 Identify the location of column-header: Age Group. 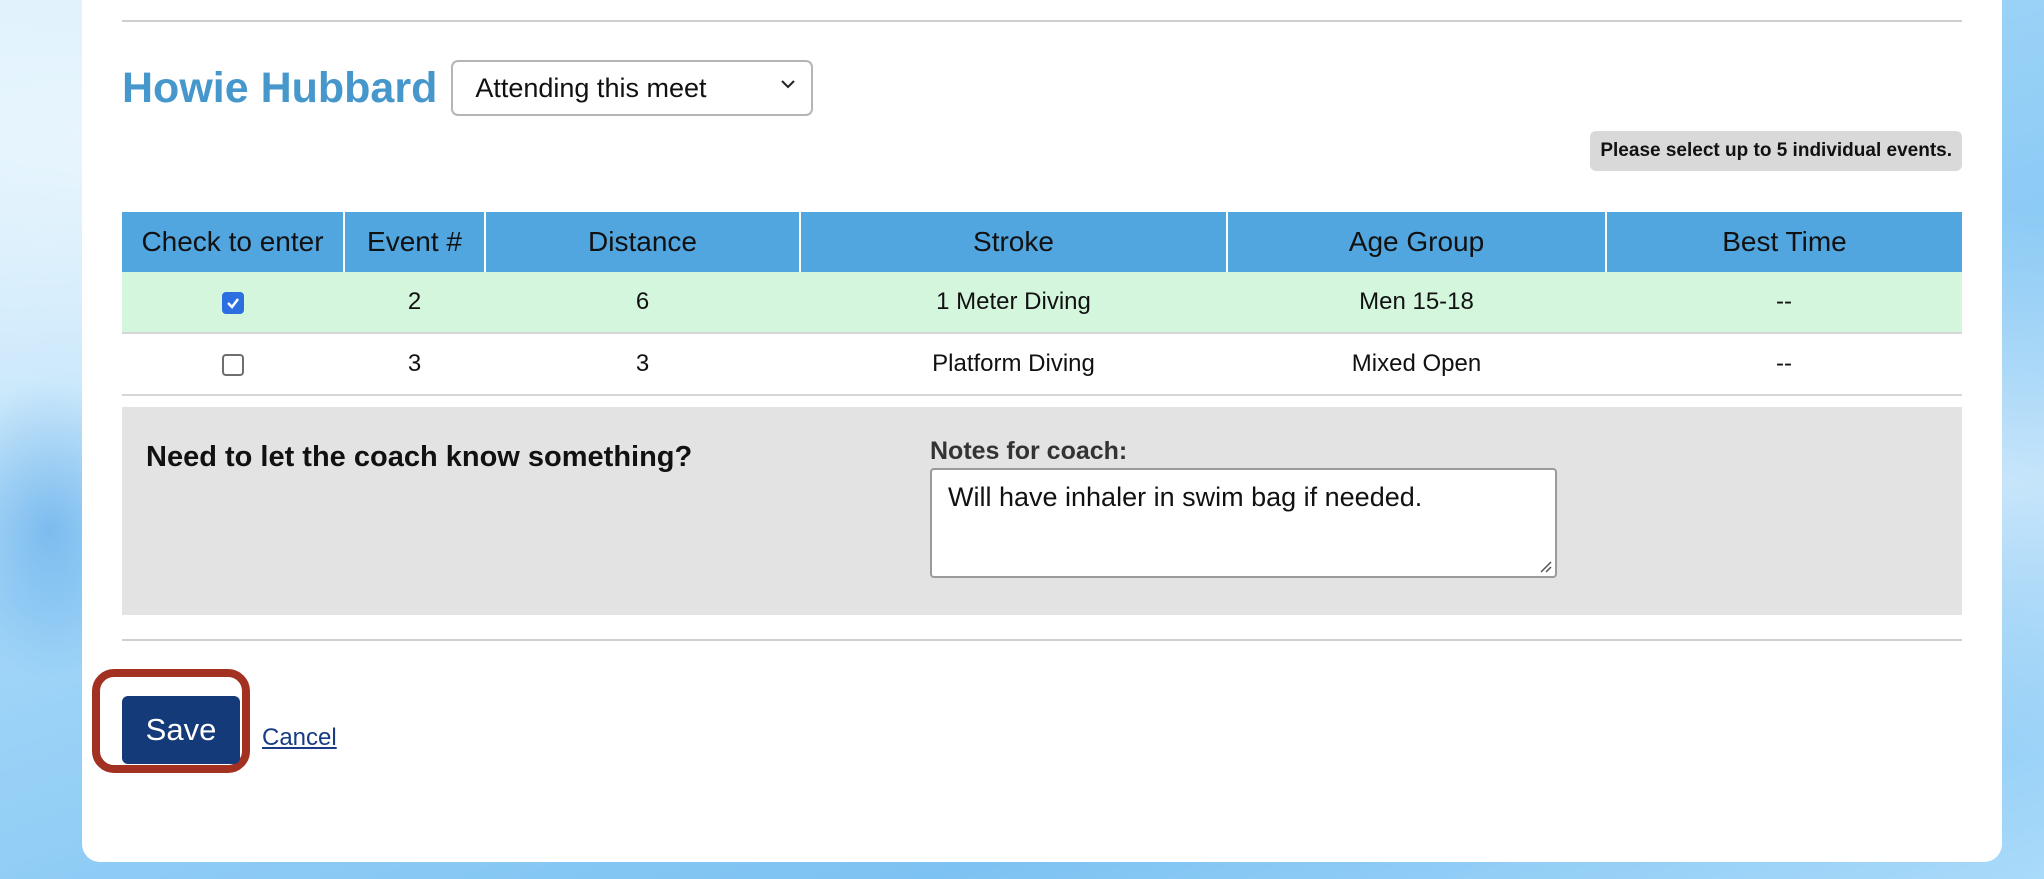
(1417, 242).